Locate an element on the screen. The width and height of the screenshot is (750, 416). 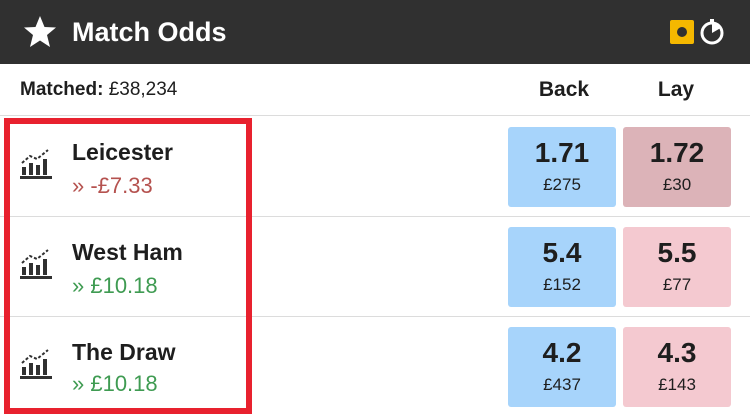
matched-amount: Matched: £38,234 is located at coordinates (98, 90).